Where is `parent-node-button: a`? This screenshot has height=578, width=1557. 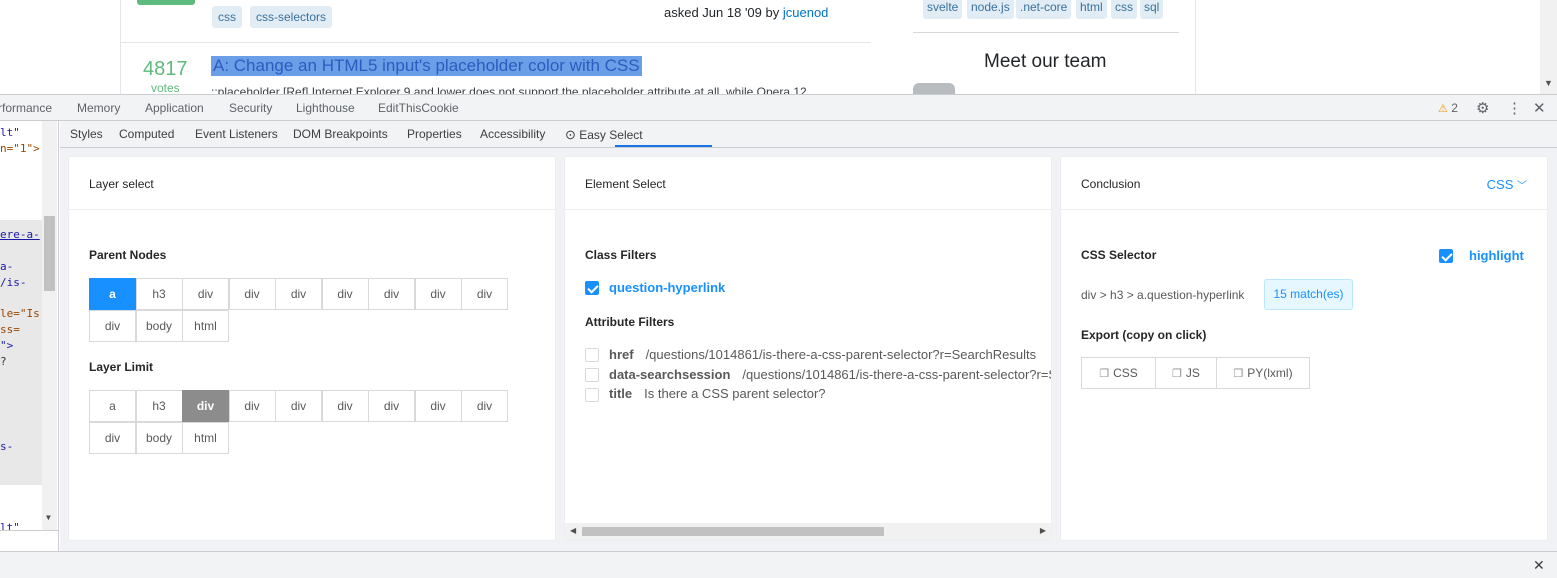 parent-node-button: a is located at coordinates (112, 294).